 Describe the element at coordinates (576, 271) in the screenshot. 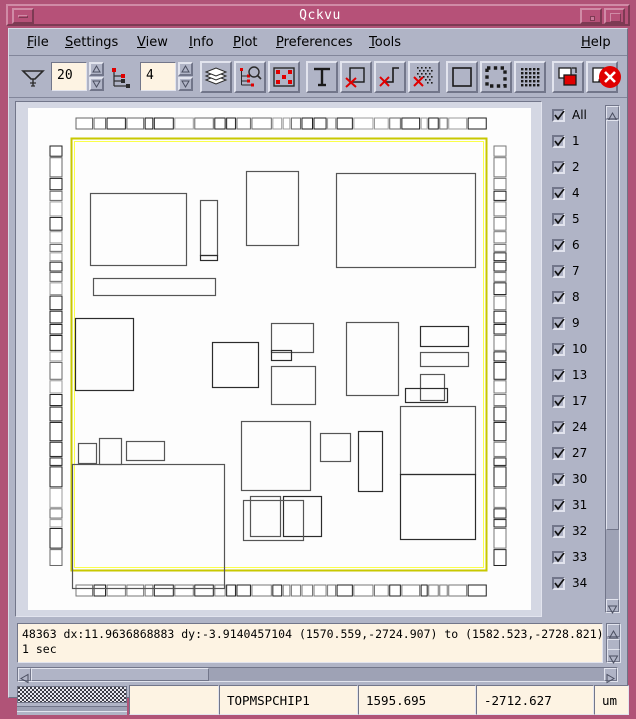

I see `layer-label: 7` at that location.